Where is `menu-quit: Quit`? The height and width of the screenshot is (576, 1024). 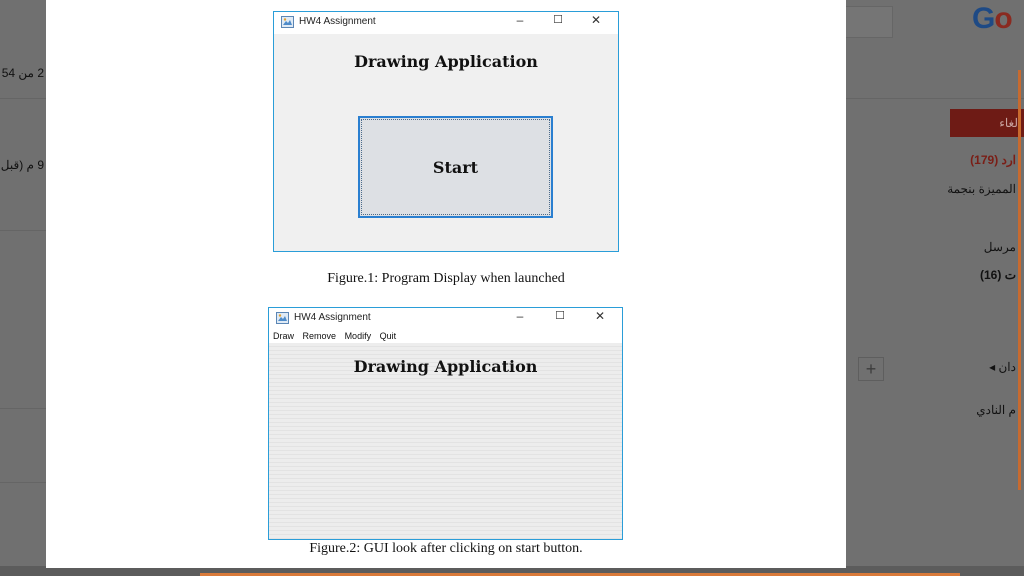 menu-quit: Quit is located at coordinates (388, 336).